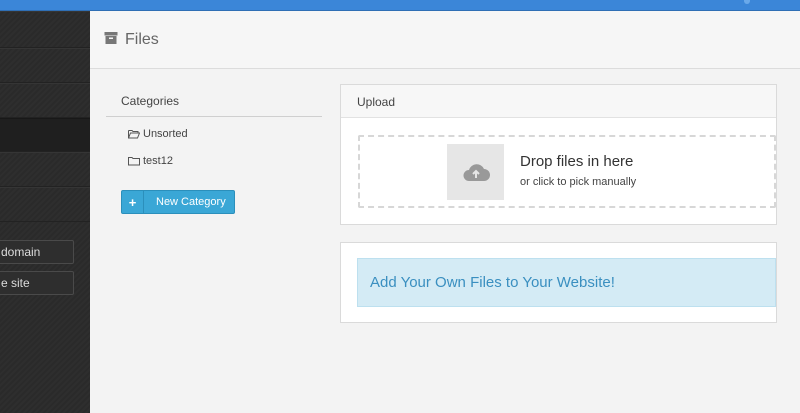 Image resolution: width=800 pixels, height=413 pixels. I want to click on category-item-test12: test12, so click(150, 161).